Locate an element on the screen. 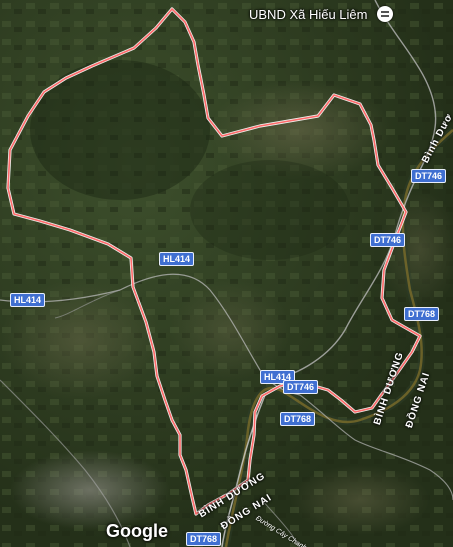 This screenshot has width=453, height=547. government-building-icon is located at coordinates (385, 14).